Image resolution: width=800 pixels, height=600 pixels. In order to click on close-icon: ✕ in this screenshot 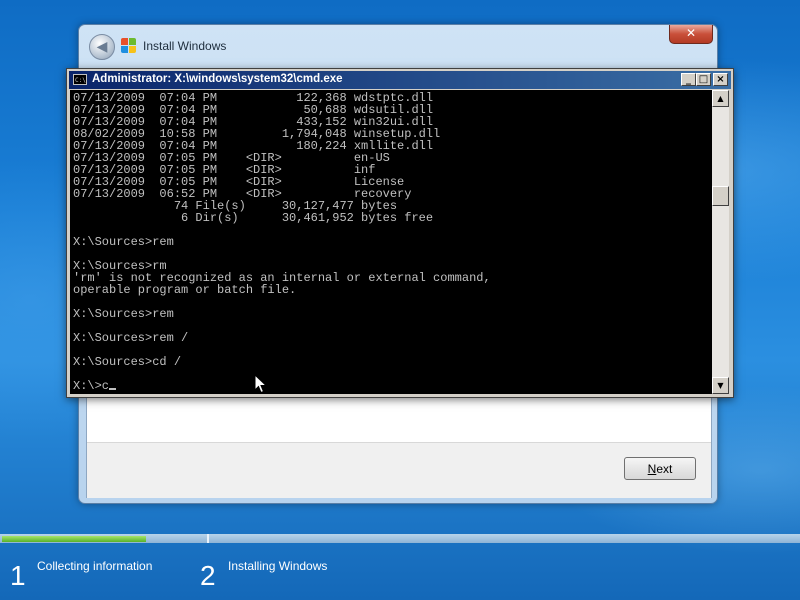, I will do `click(691, 33)`.